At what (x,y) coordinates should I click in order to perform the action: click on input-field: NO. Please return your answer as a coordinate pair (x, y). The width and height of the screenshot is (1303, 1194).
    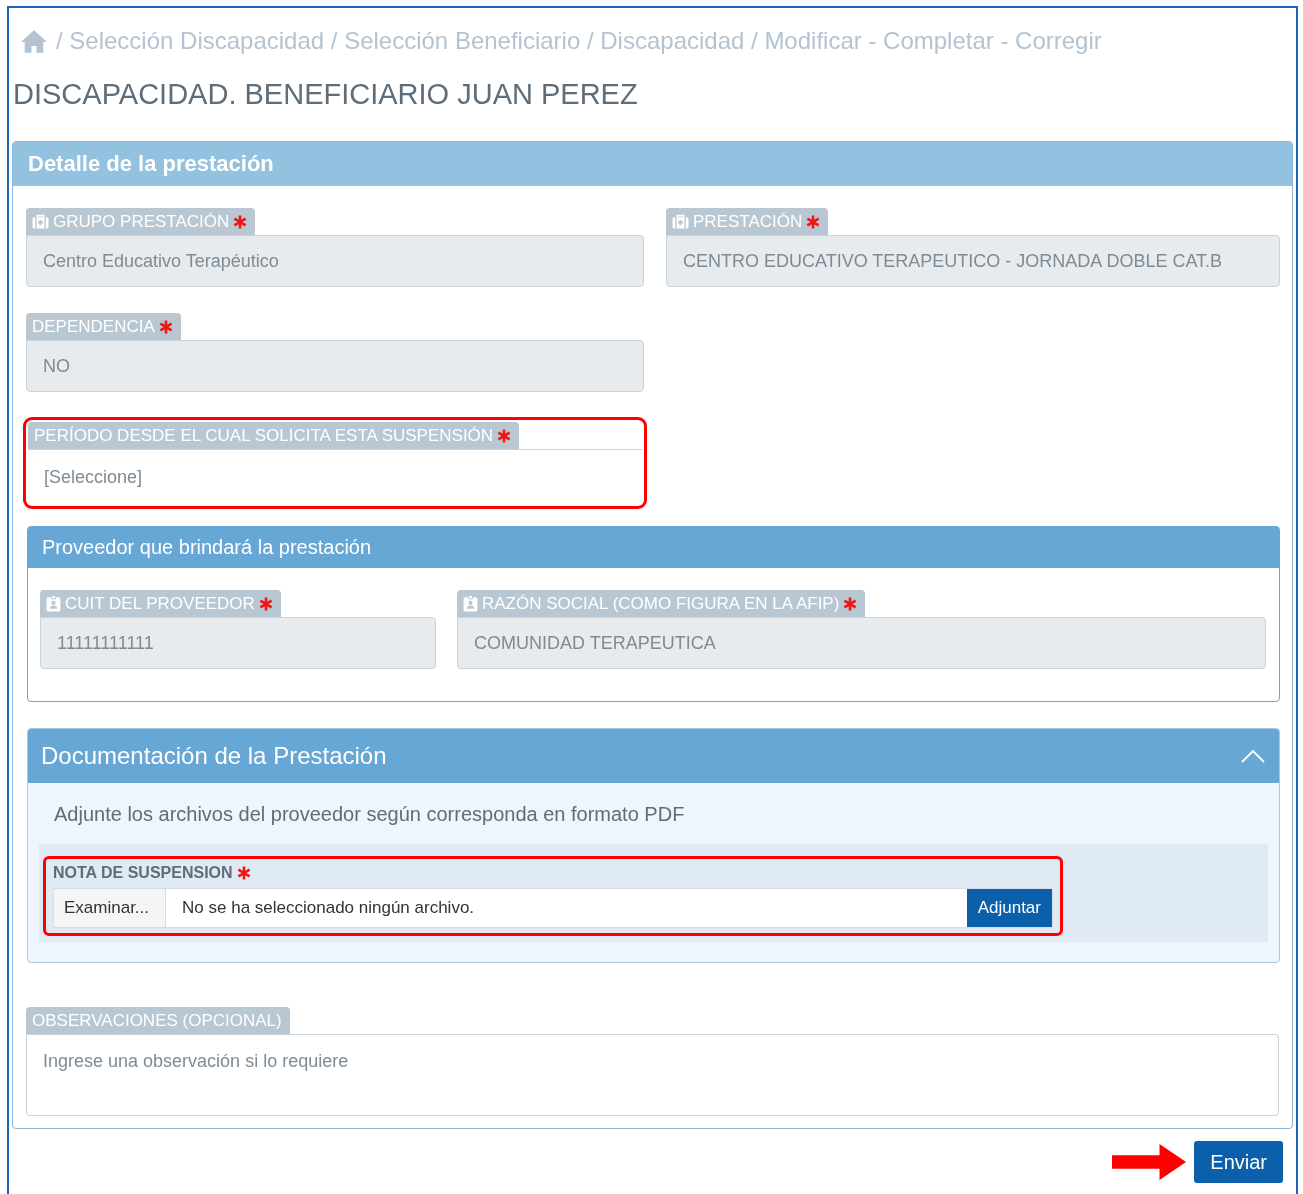
    Looking at the image, I should click on (335, 366).